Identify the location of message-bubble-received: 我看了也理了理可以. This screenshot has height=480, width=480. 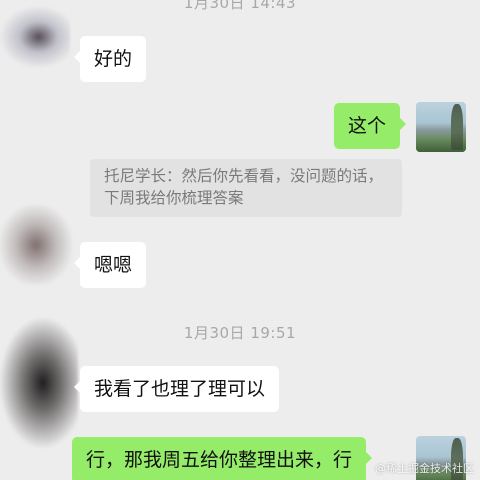
(176, 389).